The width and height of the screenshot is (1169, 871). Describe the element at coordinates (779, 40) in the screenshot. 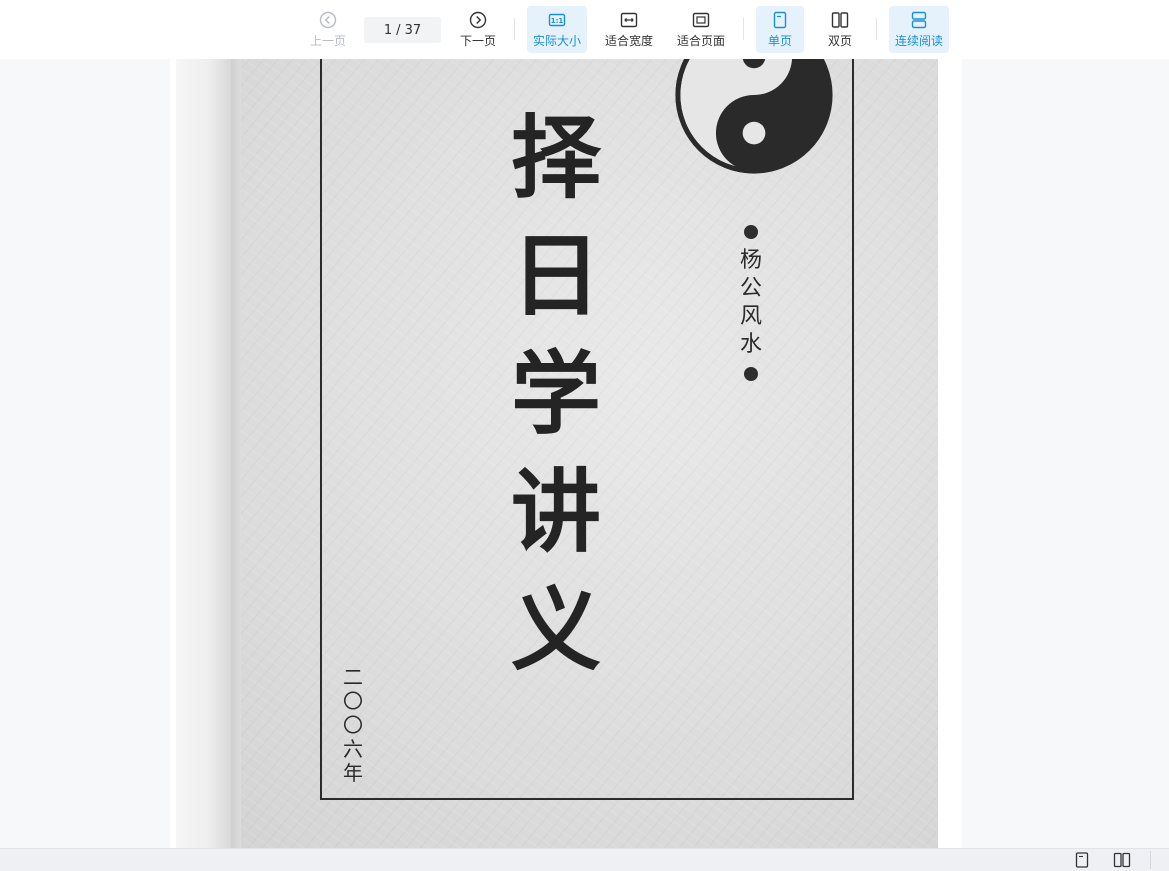

I see `single-page-label: 单页` at that location.